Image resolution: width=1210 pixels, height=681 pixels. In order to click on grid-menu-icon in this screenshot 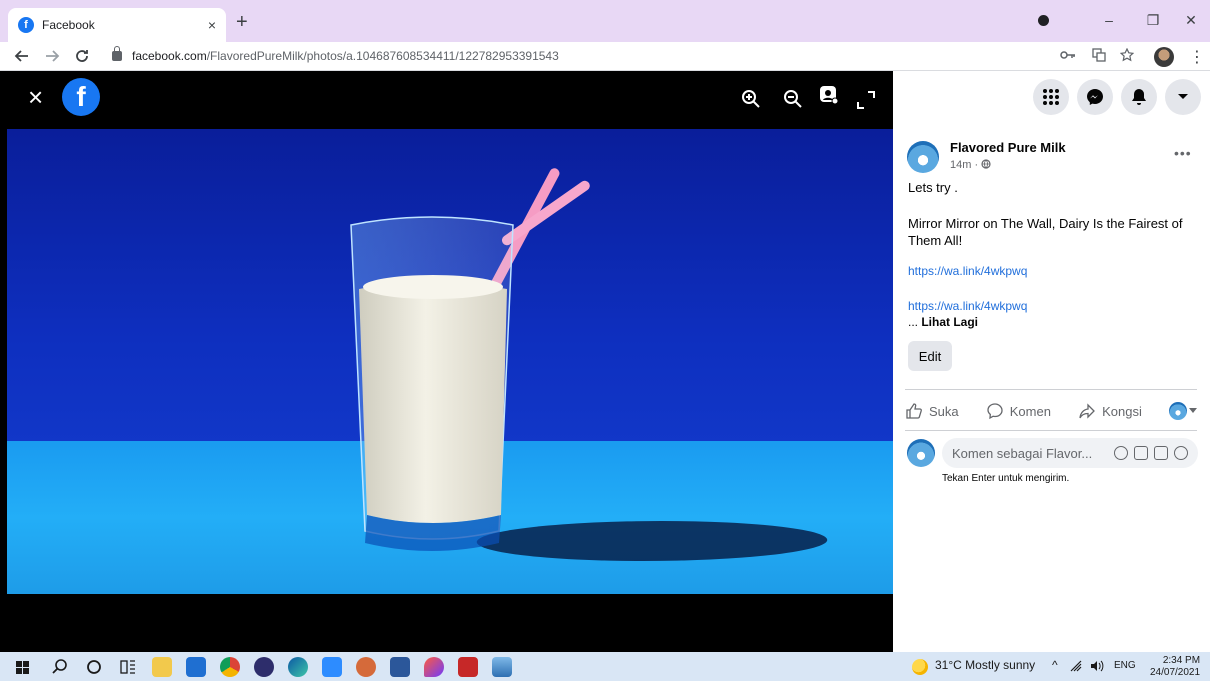, I will do `click(1051, 97)`.